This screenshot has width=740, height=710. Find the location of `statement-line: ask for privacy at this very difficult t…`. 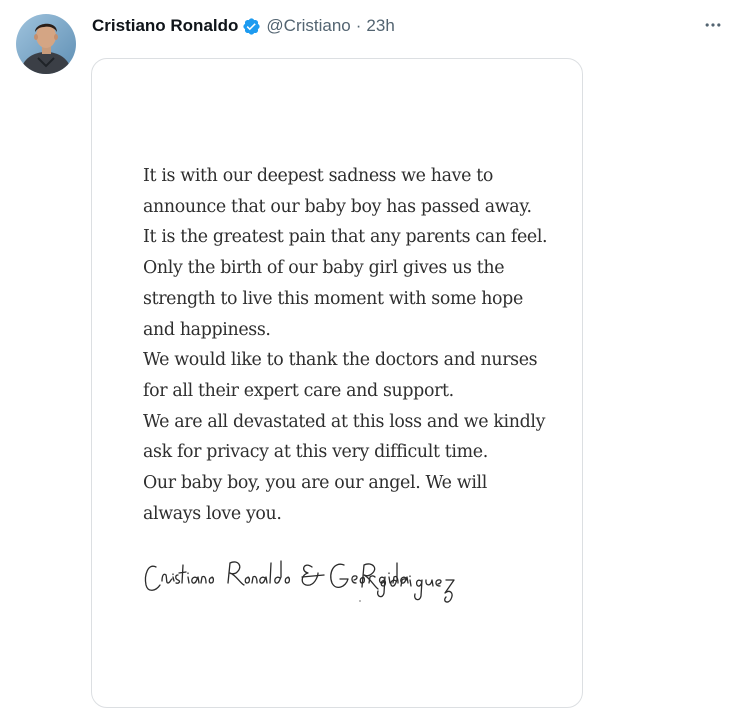

statement-line: ask for privacy at this very difficult t… is located at coordinates (315, 452).